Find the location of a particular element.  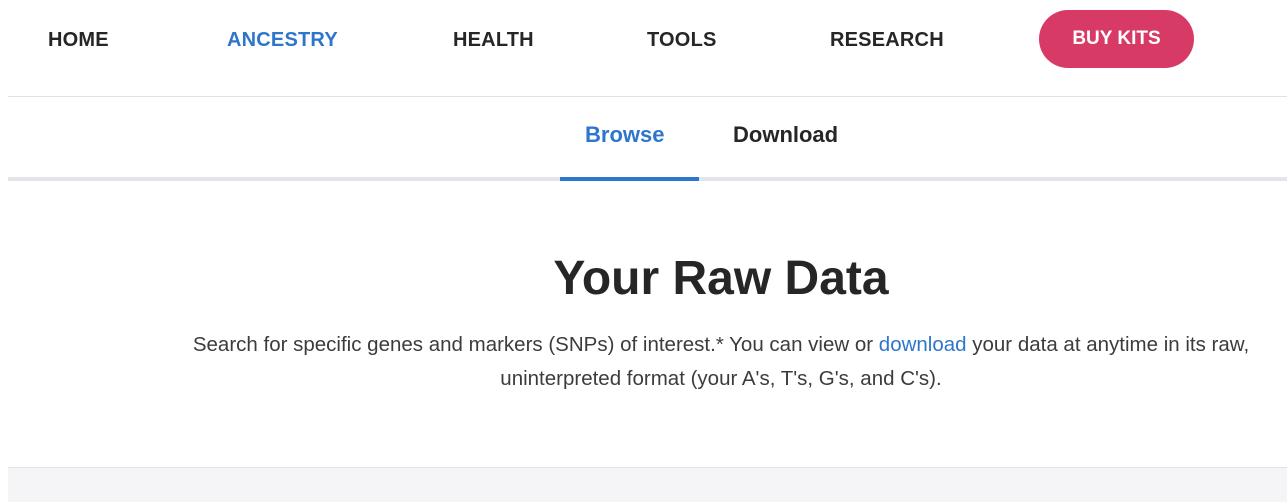

search-panel is located at coordinates (647, 485).